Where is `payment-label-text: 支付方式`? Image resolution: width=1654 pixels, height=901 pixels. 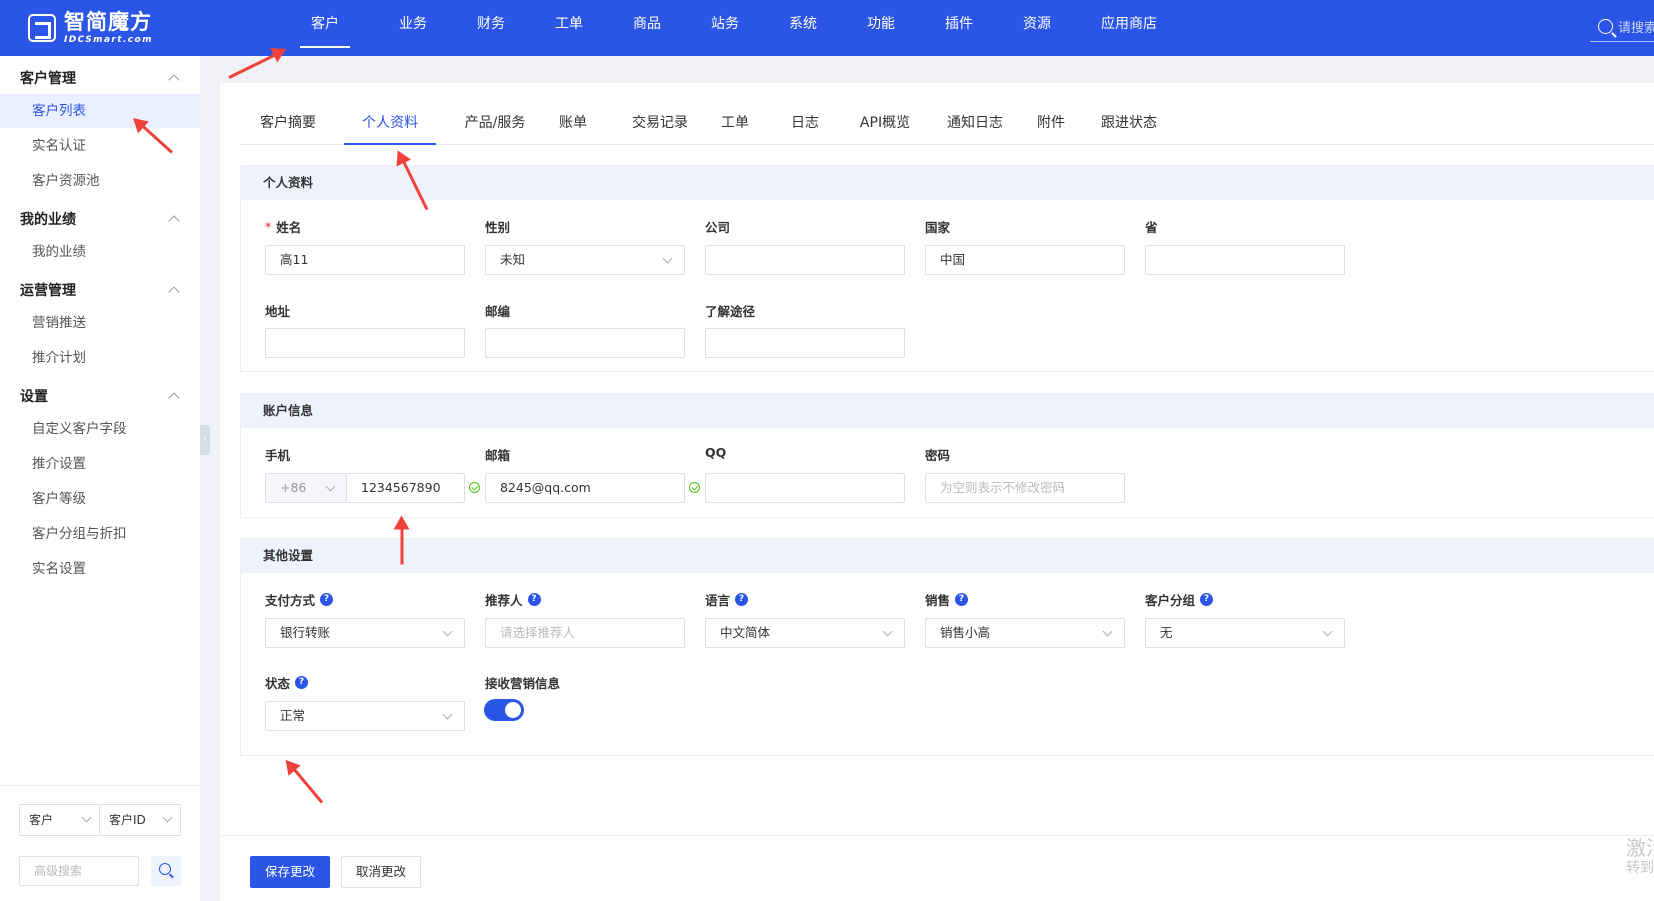 payment-label-text: 支付方式 is located at coordinates (290, 600).